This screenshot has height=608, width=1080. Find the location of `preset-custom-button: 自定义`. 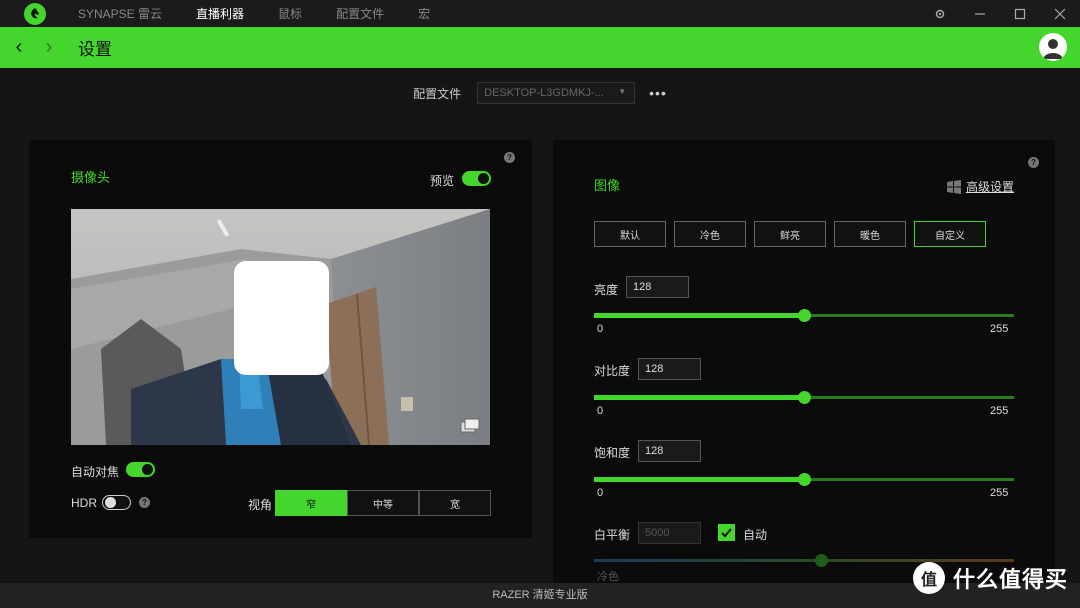

preset-custom-button: 自定义 is located at coordinates (950, 234).